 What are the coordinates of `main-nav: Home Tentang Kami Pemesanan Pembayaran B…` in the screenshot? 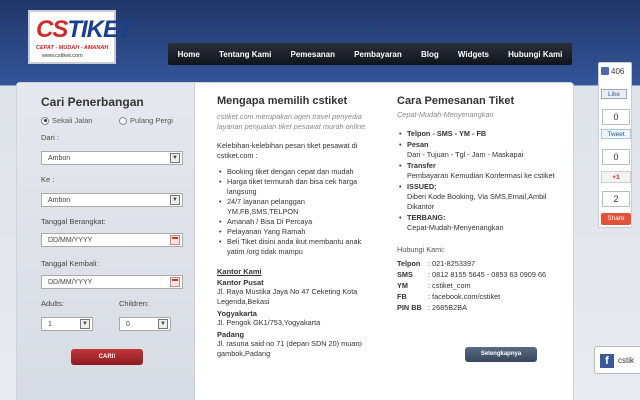 It's located at (370, 54).